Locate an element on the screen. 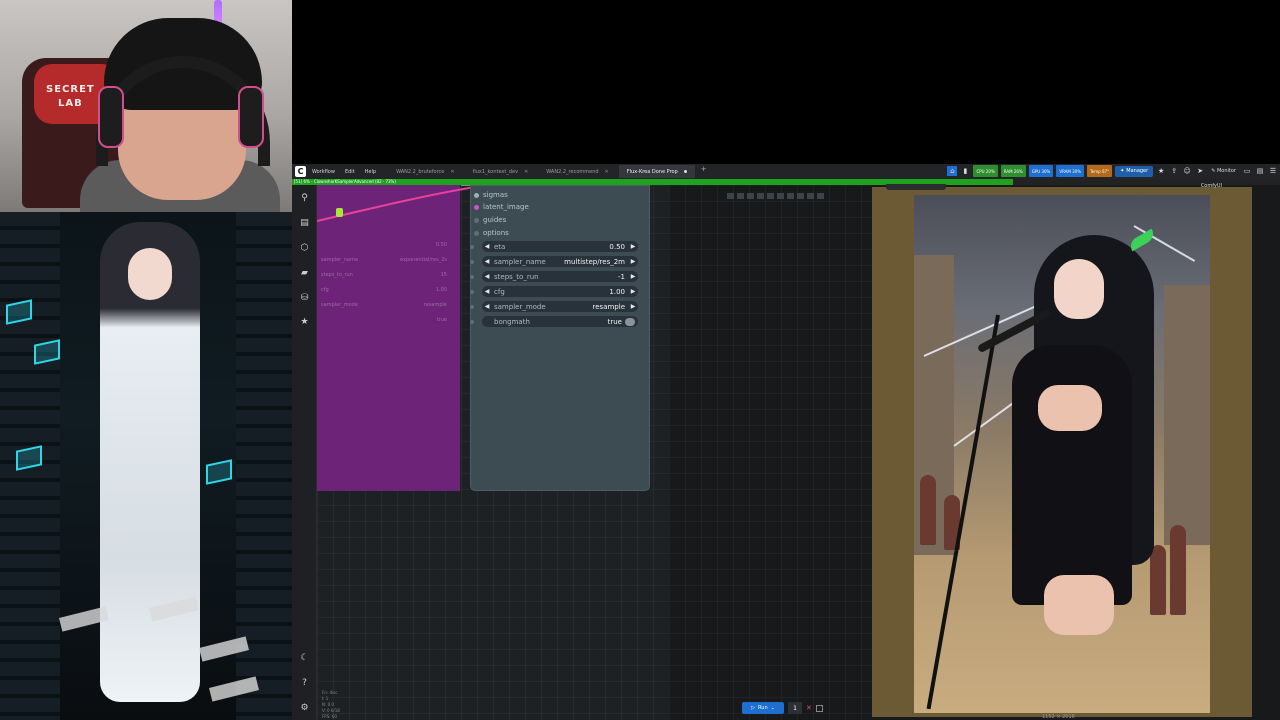 This screenshot has width=1280, height=720. purple-node-row: cfg 1.00 is located at coordinates (384, 291).